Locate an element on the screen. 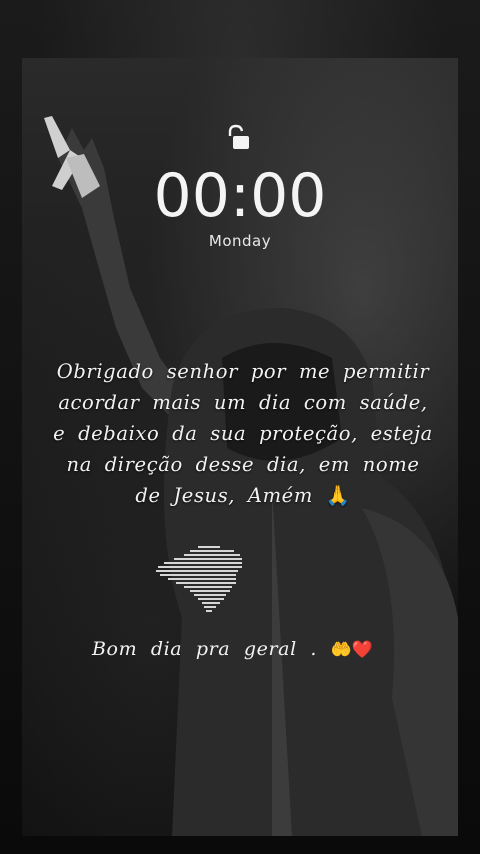  message-line: Obrigado senhor por me permitir is located at coordinates (243, 371).